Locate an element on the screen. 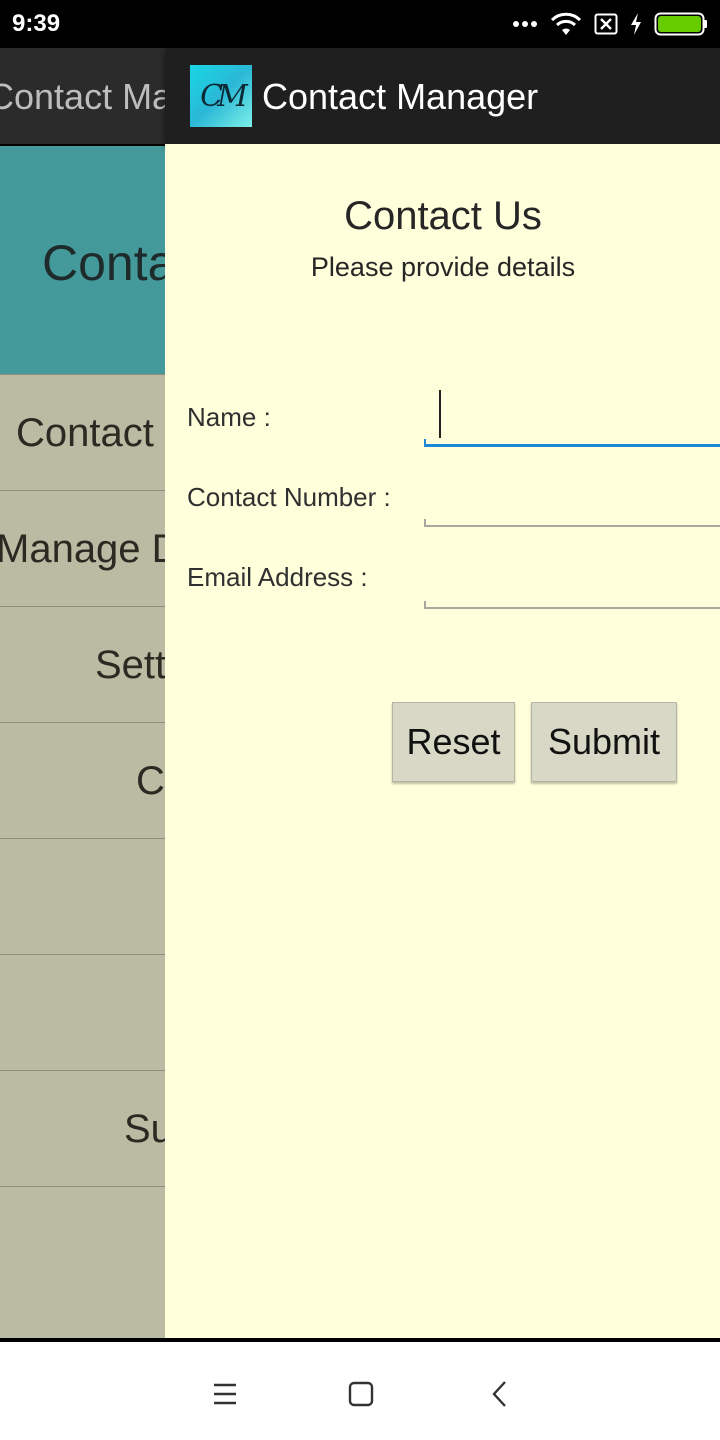 This screenshot has height=1440, width=720. wifi-icon is located at coordinates (566, 23).